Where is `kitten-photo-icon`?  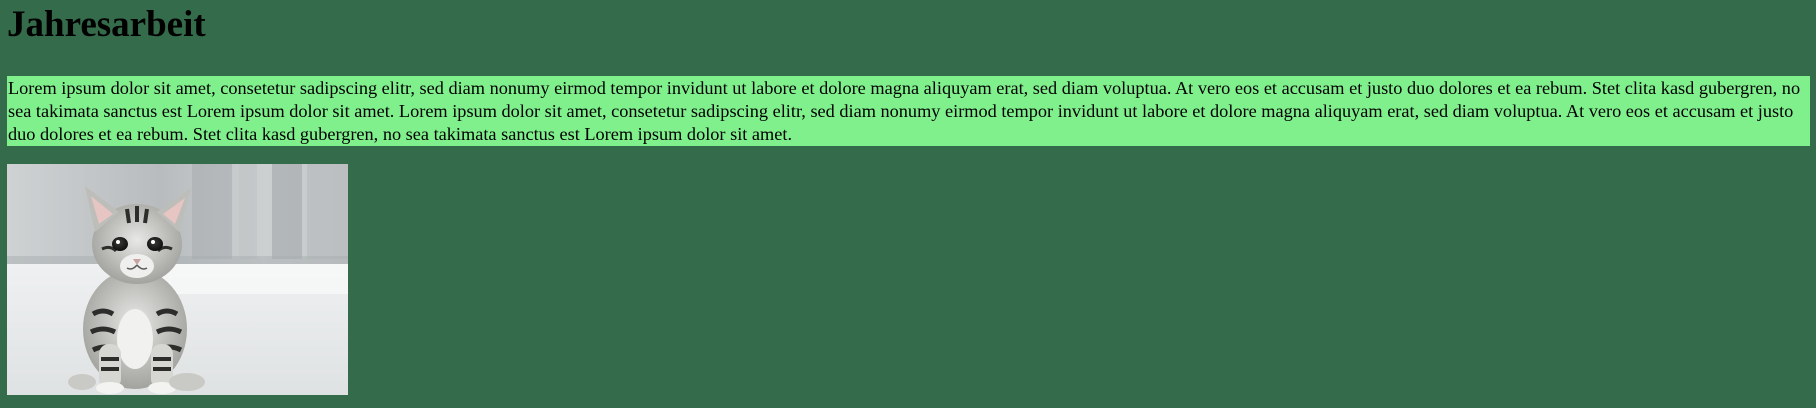 kitten-photo-icon is located at coordinates (177, 279).